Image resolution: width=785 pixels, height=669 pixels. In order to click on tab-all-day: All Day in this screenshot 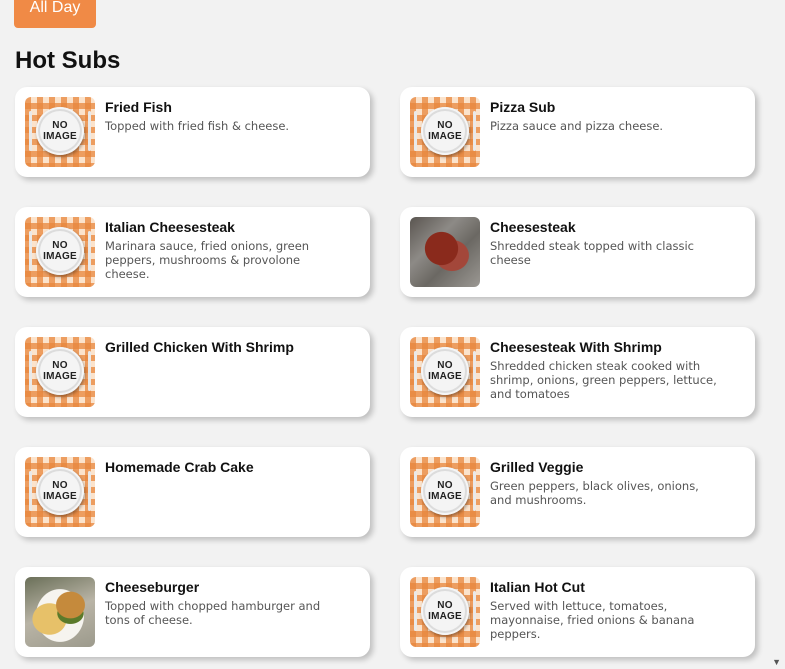, I will do `click(55, 14)`.